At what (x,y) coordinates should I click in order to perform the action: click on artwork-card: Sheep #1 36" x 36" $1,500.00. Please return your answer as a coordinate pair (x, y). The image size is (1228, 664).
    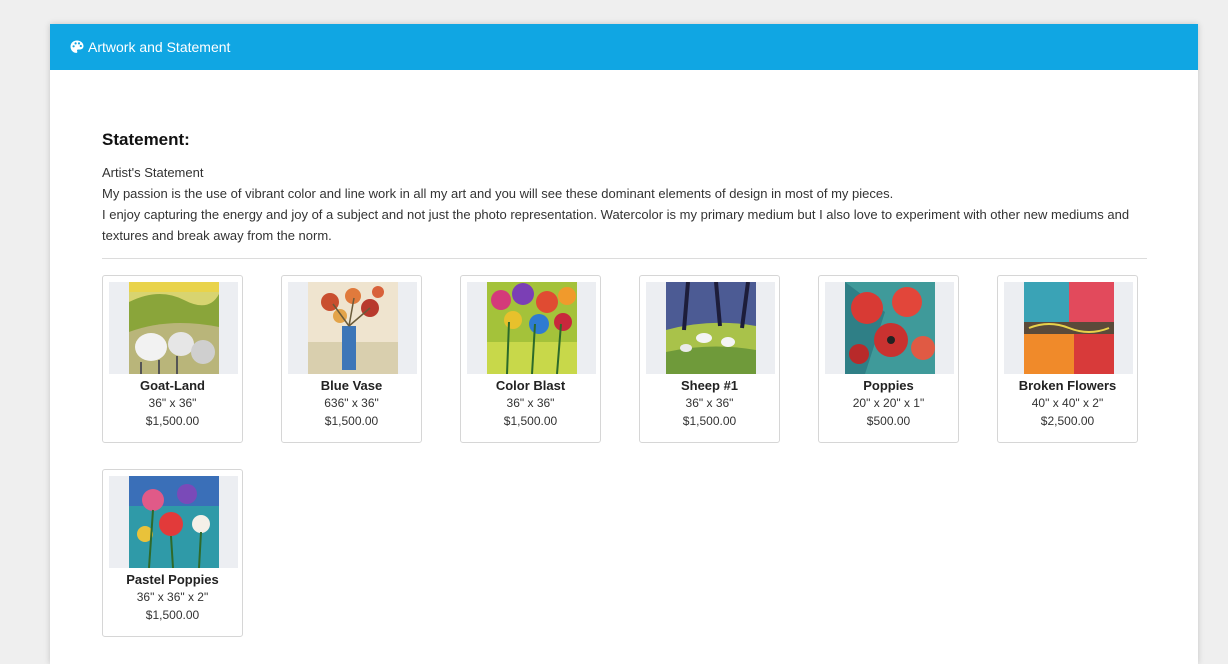
    Looking at the image, I should click on (709, 359).